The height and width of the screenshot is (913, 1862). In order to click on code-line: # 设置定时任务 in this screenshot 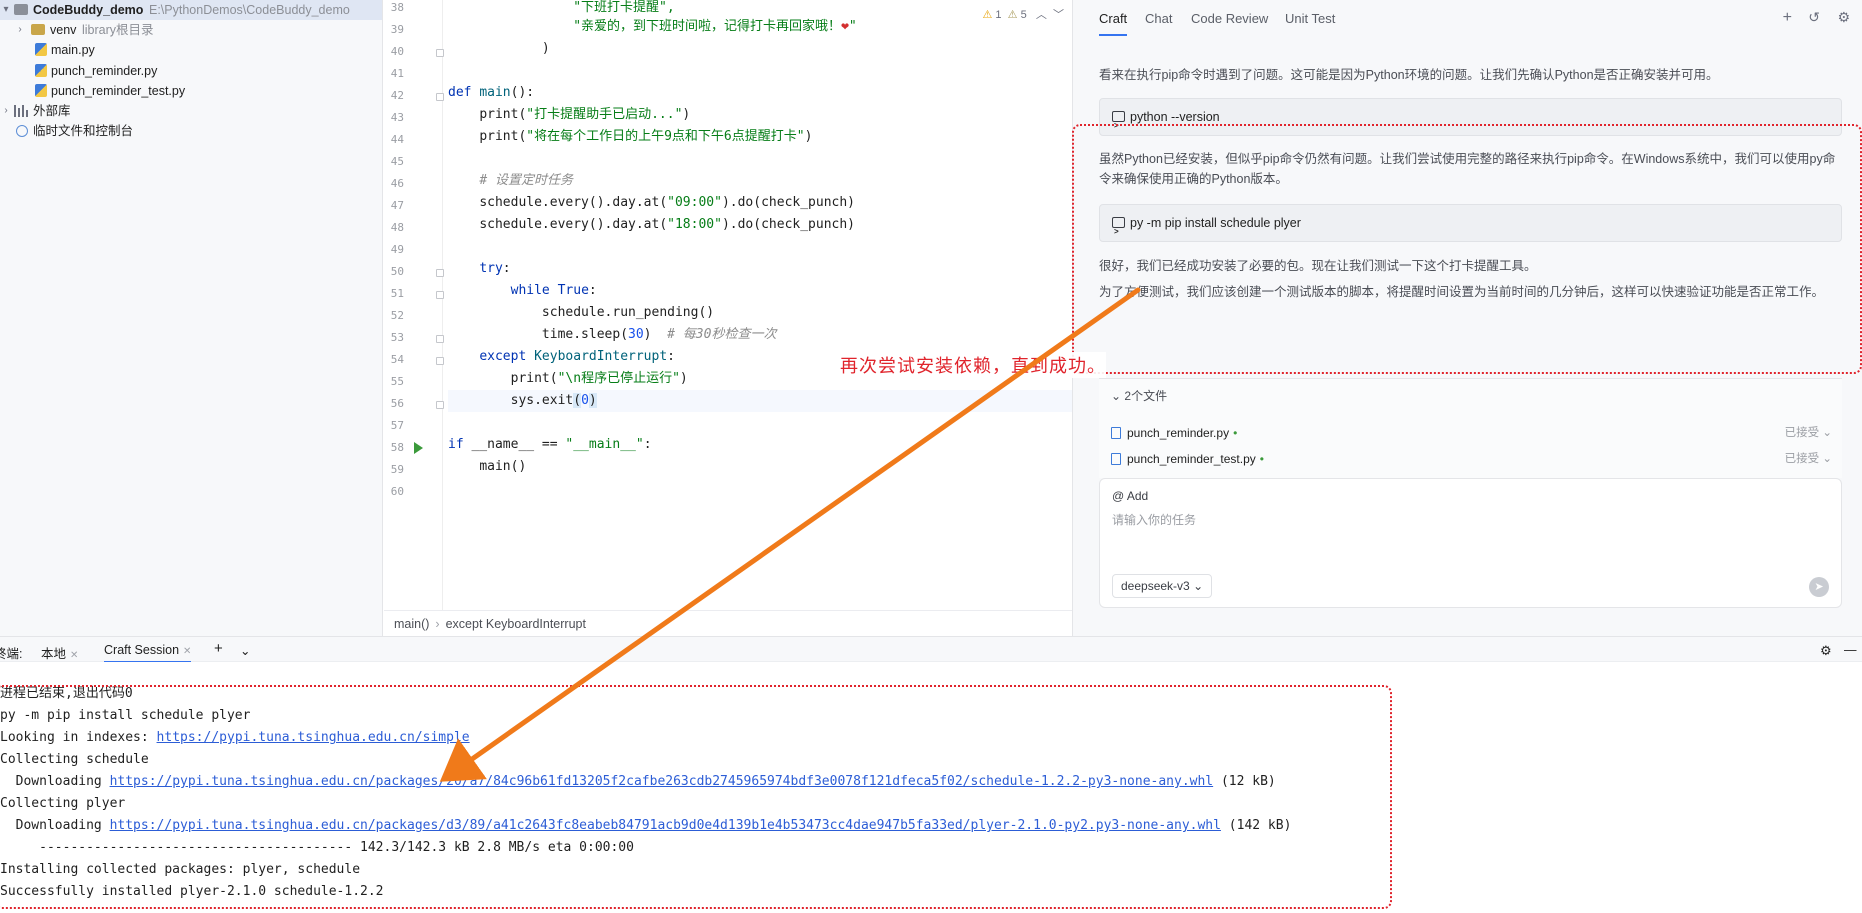, I will do `click(760, 181)`.